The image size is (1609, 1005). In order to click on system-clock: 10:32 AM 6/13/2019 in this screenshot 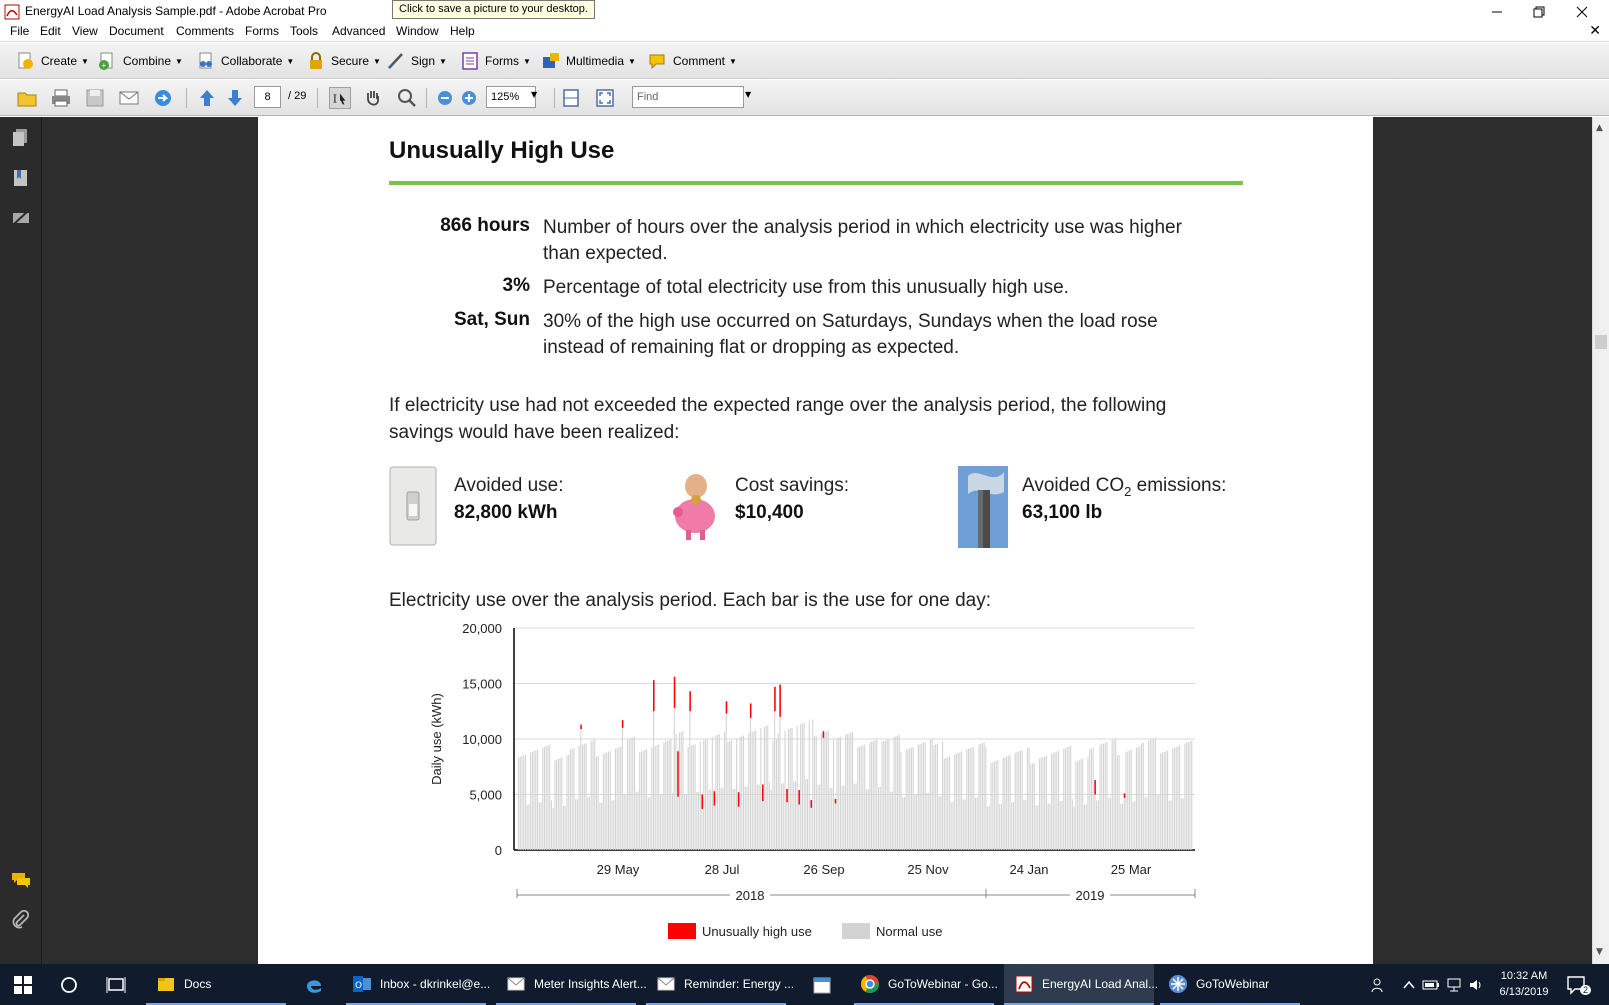, I will do `click(1524, 984)`.